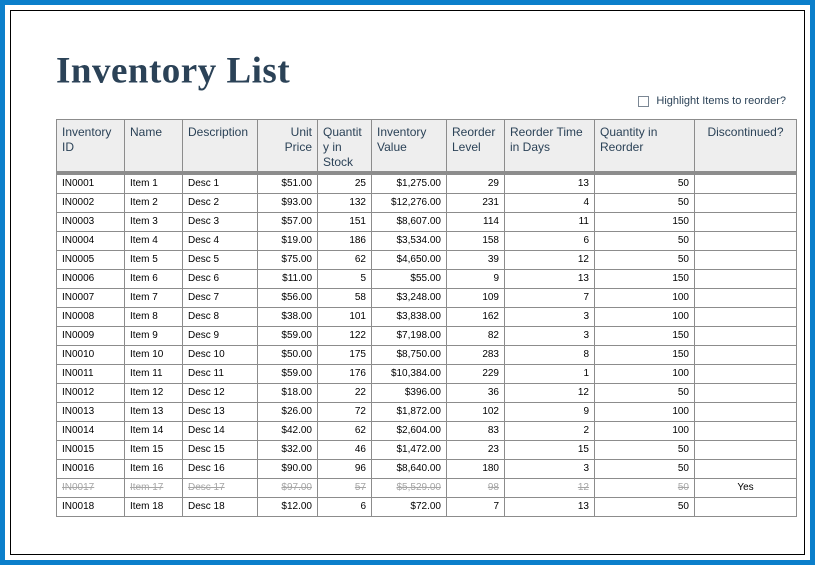  What do you see at coordinates (409, 336) in the screenshot?
I see `cell-inventory-value: $7,198.00` at bounding box center [409, 336].